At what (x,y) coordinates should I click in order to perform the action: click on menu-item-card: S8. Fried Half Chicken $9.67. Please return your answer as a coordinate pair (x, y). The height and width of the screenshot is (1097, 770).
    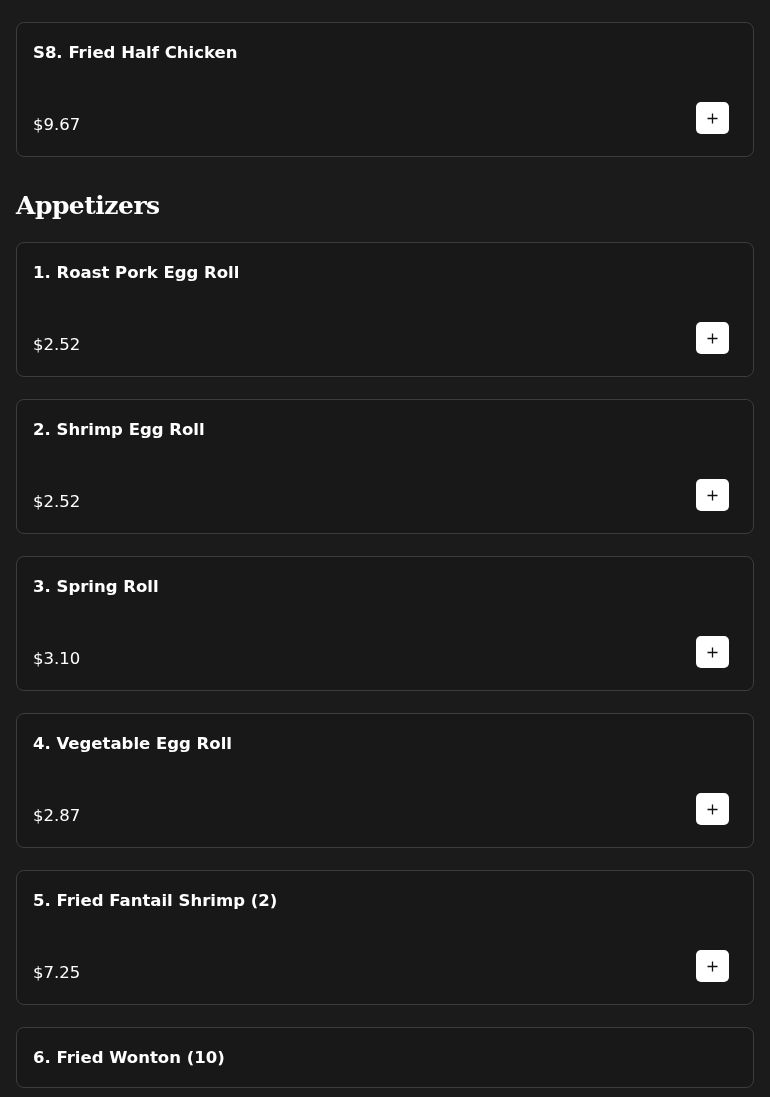
    Looking at the image, I should click on (385, 89).